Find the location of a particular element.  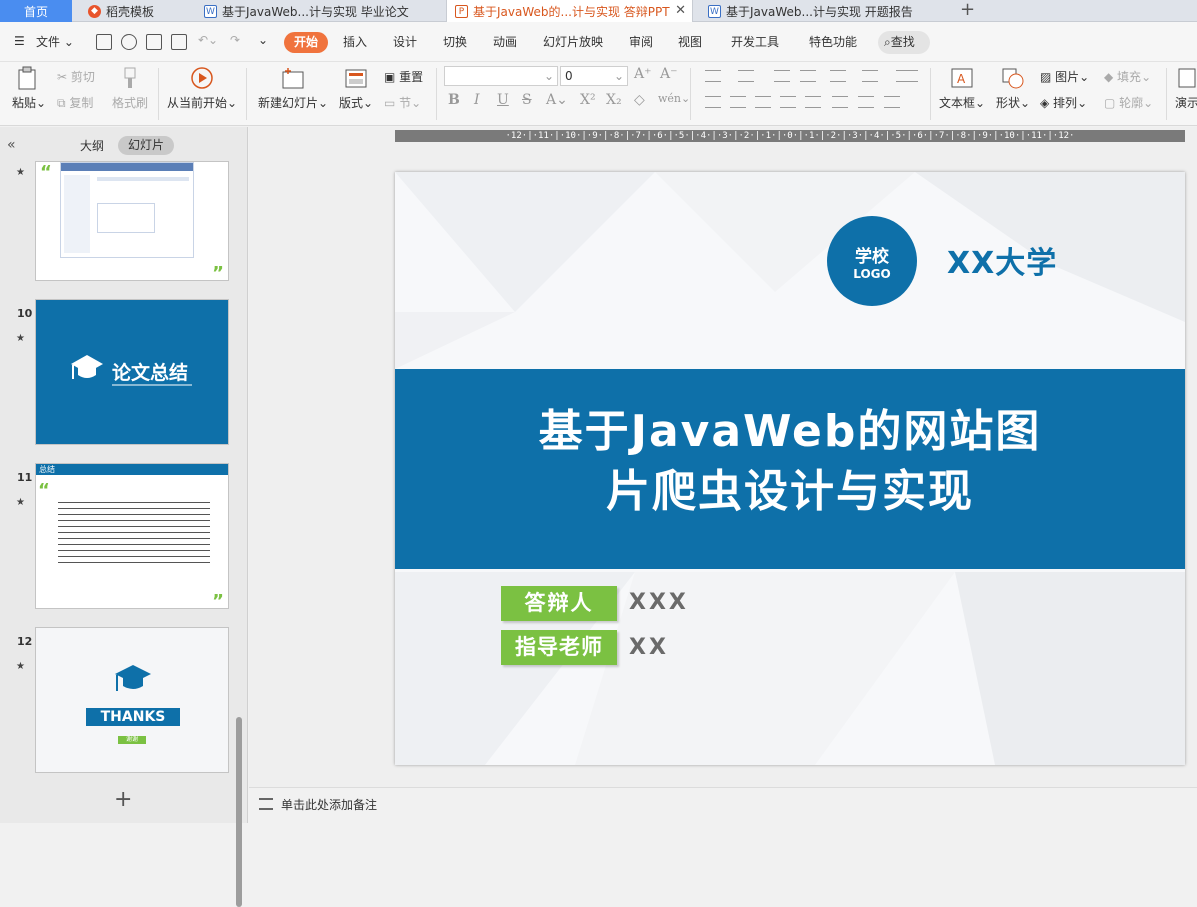

layout-button: 版式⌄ is located at coordinates (356, 88).